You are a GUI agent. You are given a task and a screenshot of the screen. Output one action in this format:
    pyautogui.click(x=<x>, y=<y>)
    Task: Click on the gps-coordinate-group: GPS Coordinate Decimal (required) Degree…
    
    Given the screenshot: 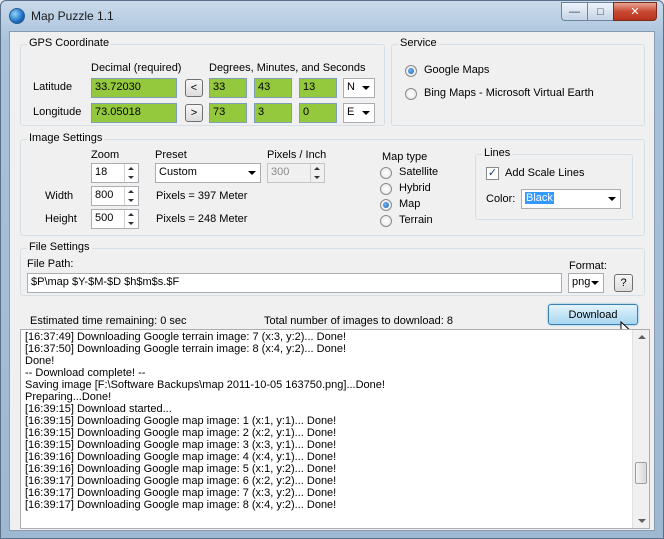 What is the action you would take?
    pyautogui.click(x=202, y=81)
    